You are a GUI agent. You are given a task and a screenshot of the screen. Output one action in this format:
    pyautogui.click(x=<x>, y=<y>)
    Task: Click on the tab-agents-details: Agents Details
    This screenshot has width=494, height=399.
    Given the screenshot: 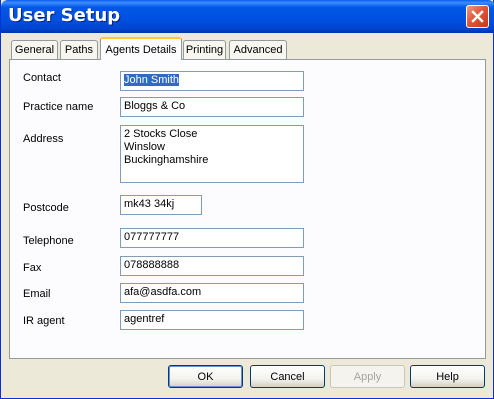 What is the action you would take?
    pyautogui.click(x=141, y=48)
    